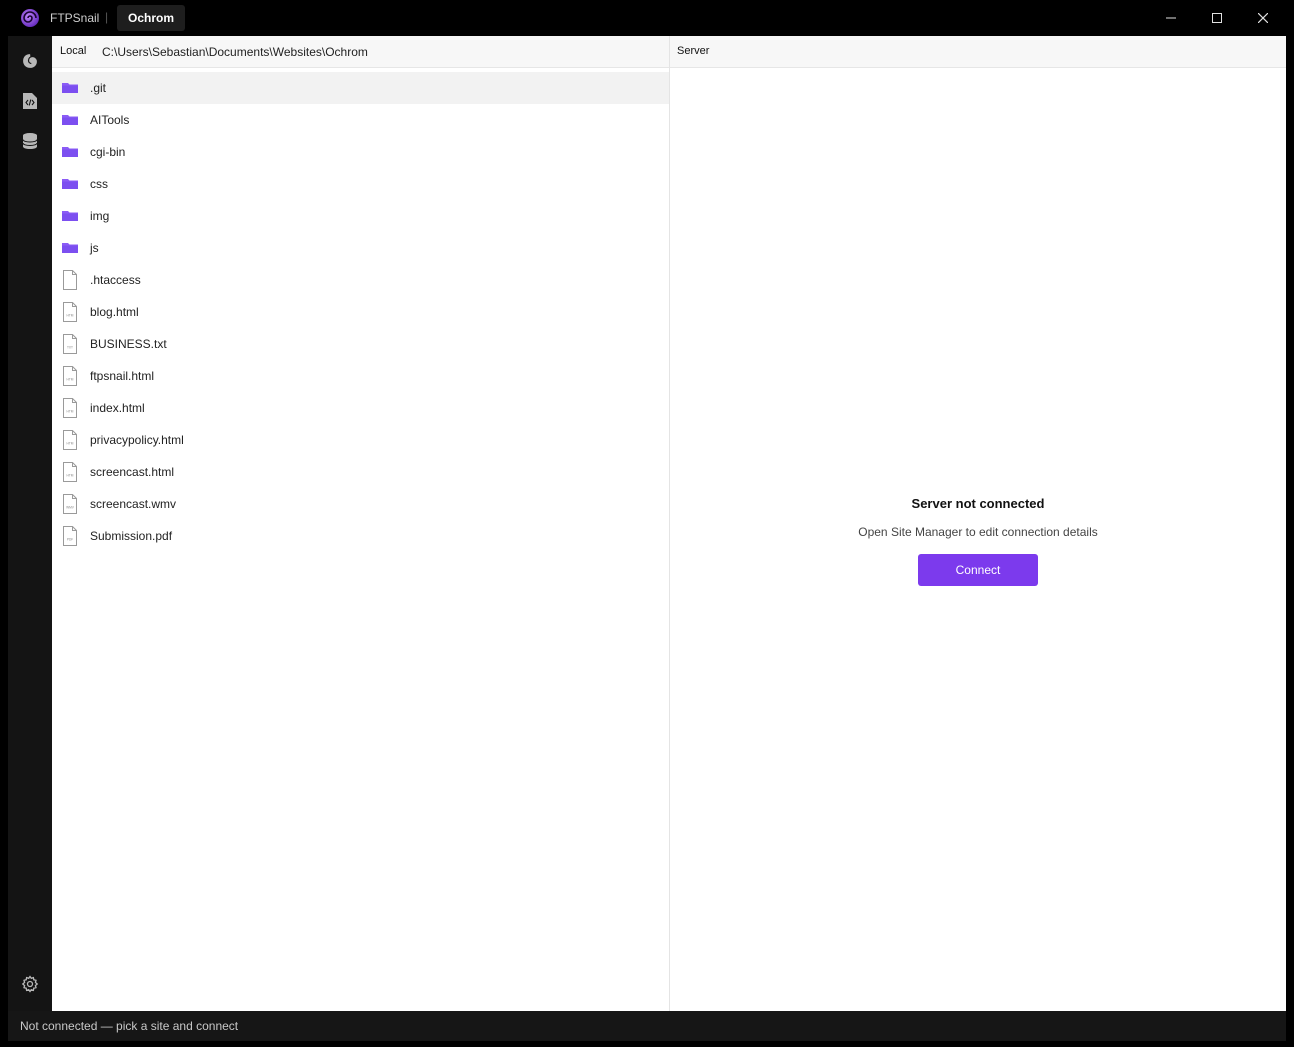  Describe the element at coordinates (360, 216) in the screenshot. I see `folder-row: img` at that location.